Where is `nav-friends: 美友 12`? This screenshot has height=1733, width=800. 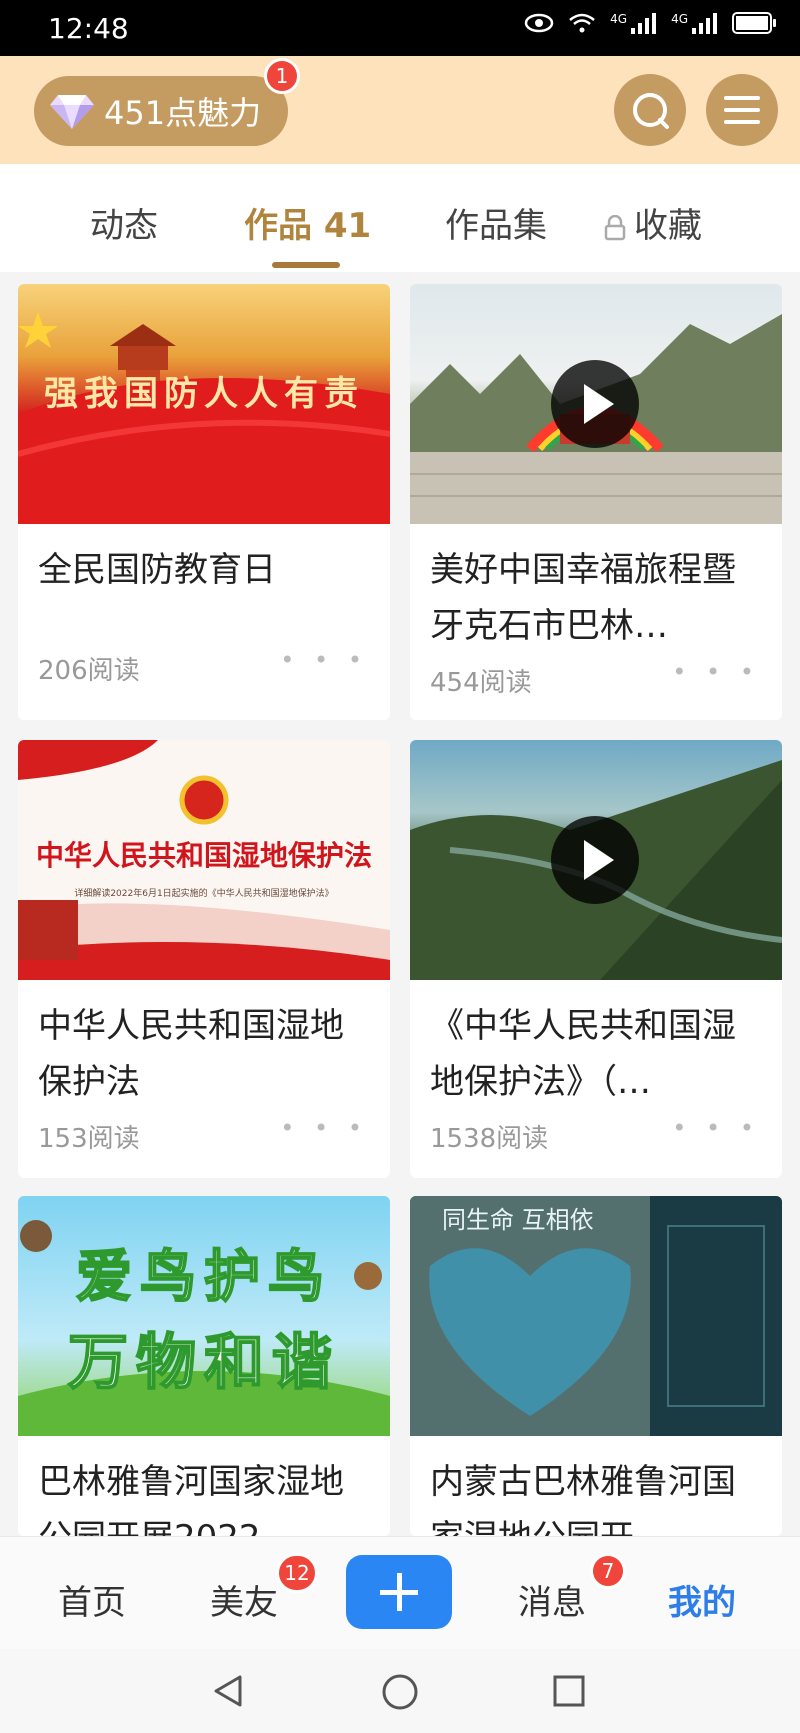 nav-friends: 美友 12 is located at coordinates (264, 1588).